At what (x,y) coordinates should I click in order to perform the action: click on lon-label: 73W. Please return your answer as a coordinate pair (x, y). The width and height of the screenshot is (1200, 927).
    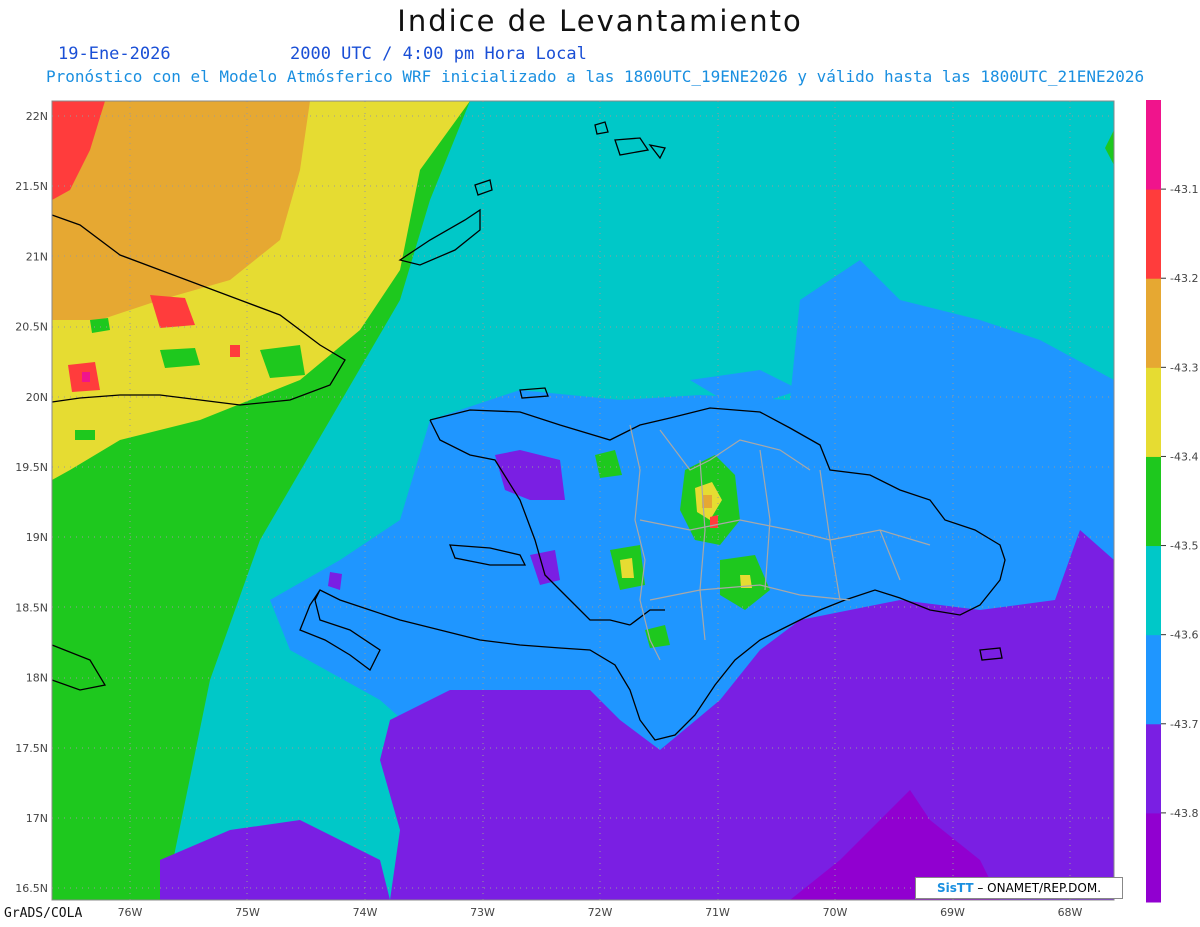
    Looking at the image, I should click on (482, 912).